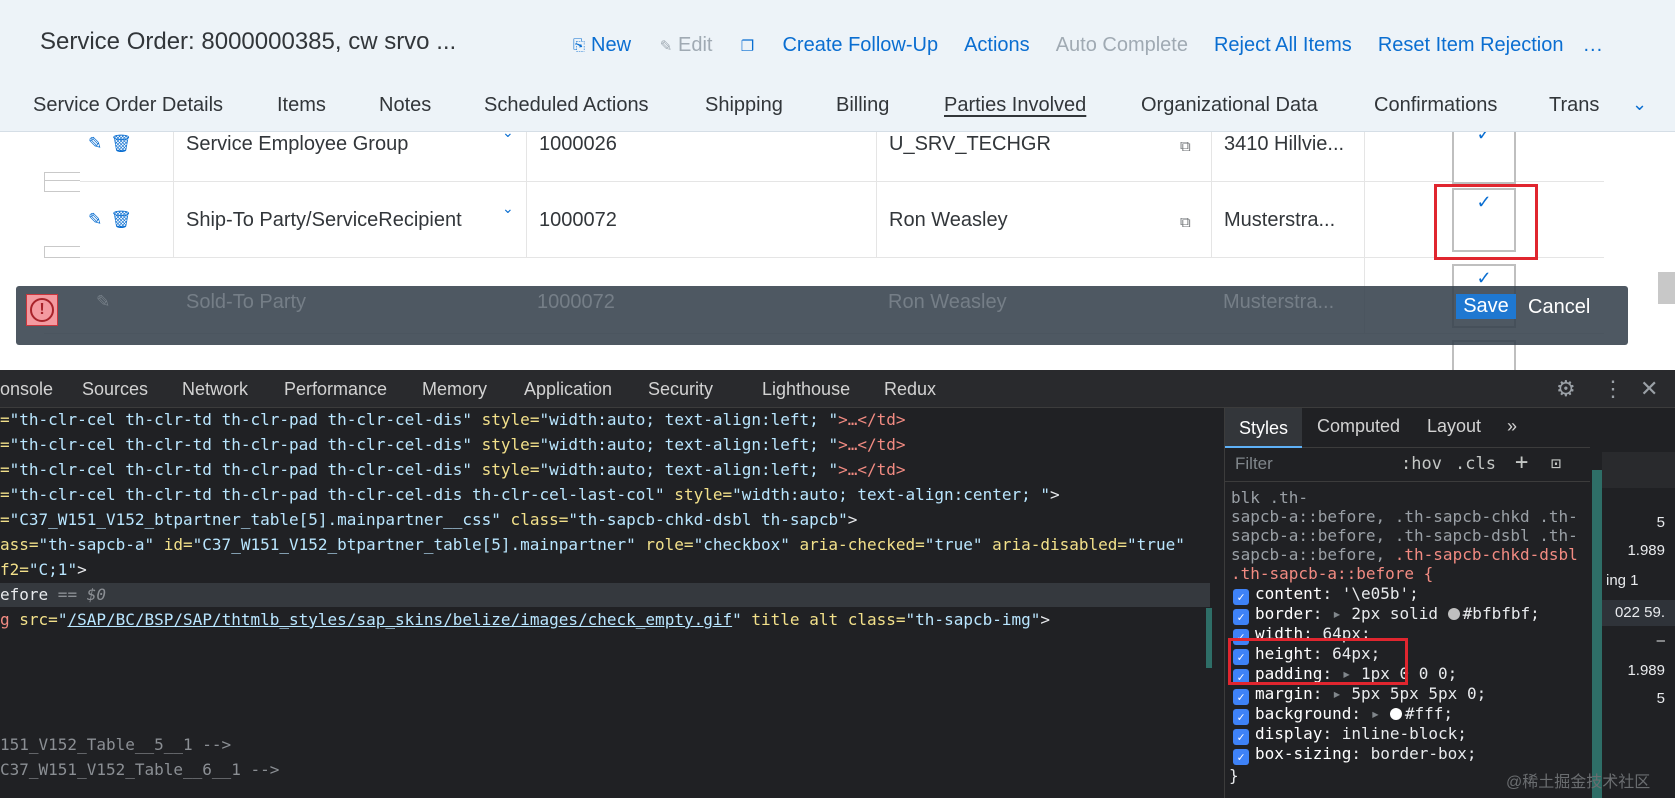  Describe the element at coordinates (1435, 105) in the screenshot. I see `tab-confirmations: Confirmations` at that location.